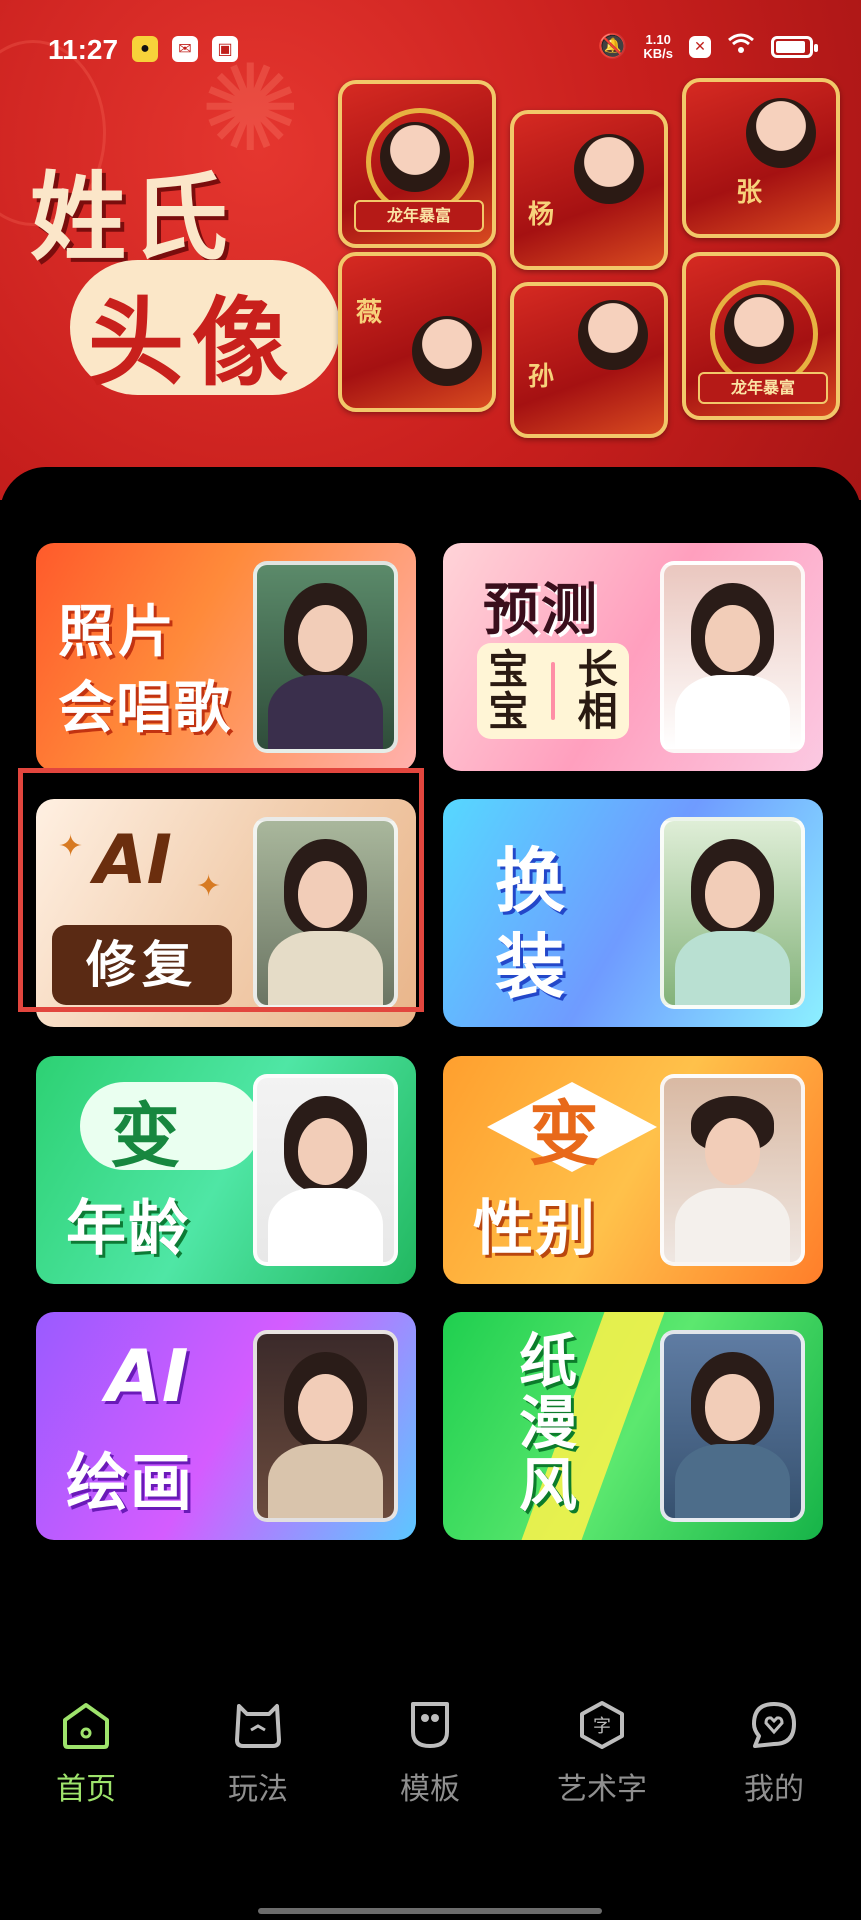  I want to click on card-outfit-photo, so click(732, 913).